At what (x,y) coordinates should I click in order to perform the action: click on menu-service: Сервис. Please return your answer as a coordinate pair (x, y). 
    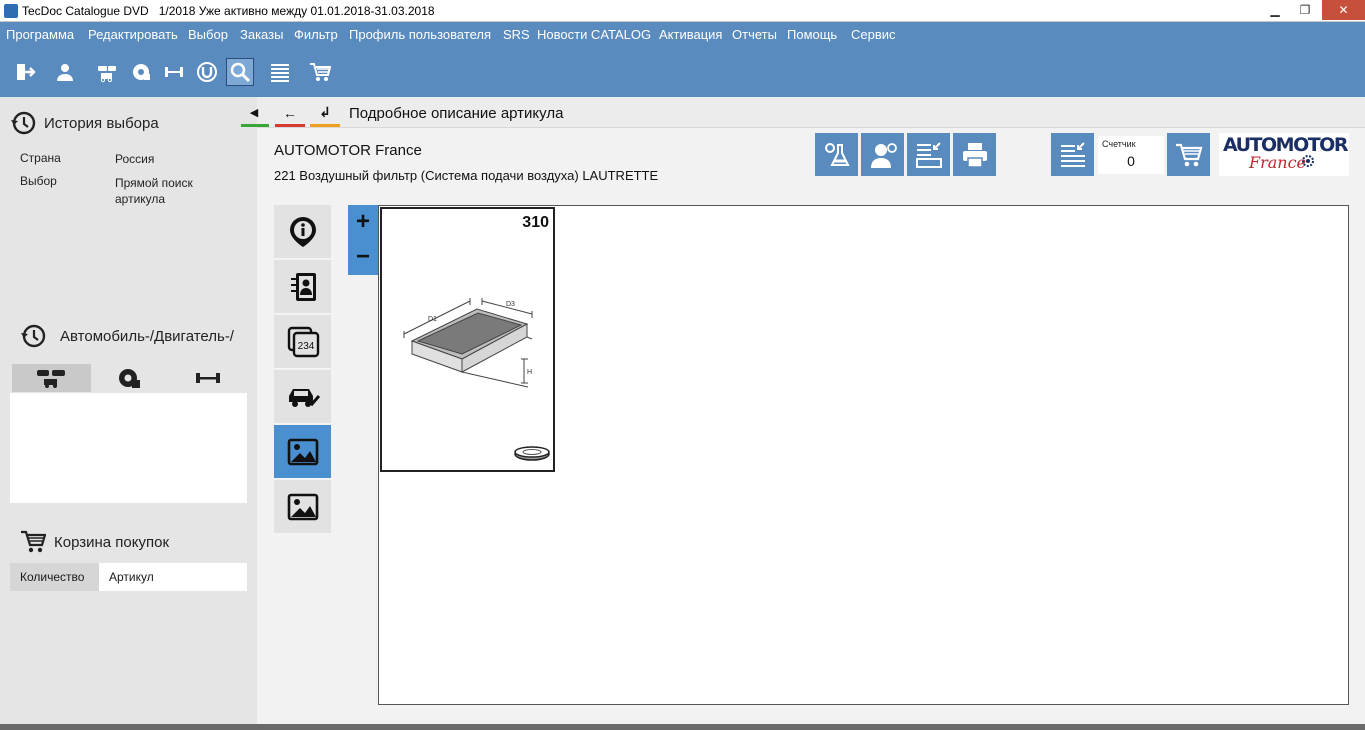
    Looking at the image, I should click on (873, 34).